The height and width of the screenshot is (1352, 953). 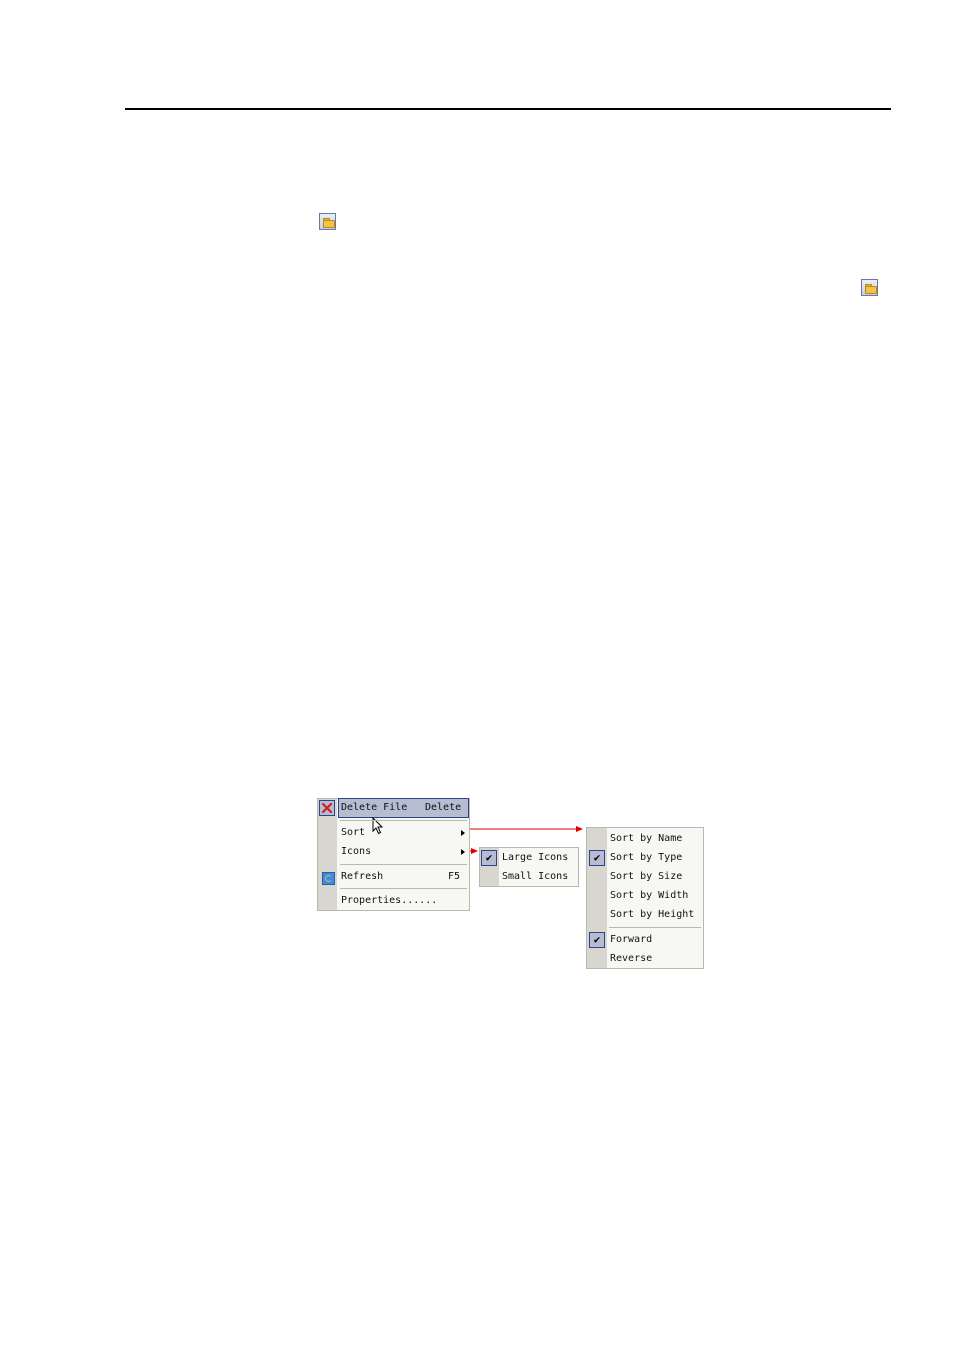 I want to click on menu-item-sort-by-name: Sort by Name, so click(x=645, y=839).